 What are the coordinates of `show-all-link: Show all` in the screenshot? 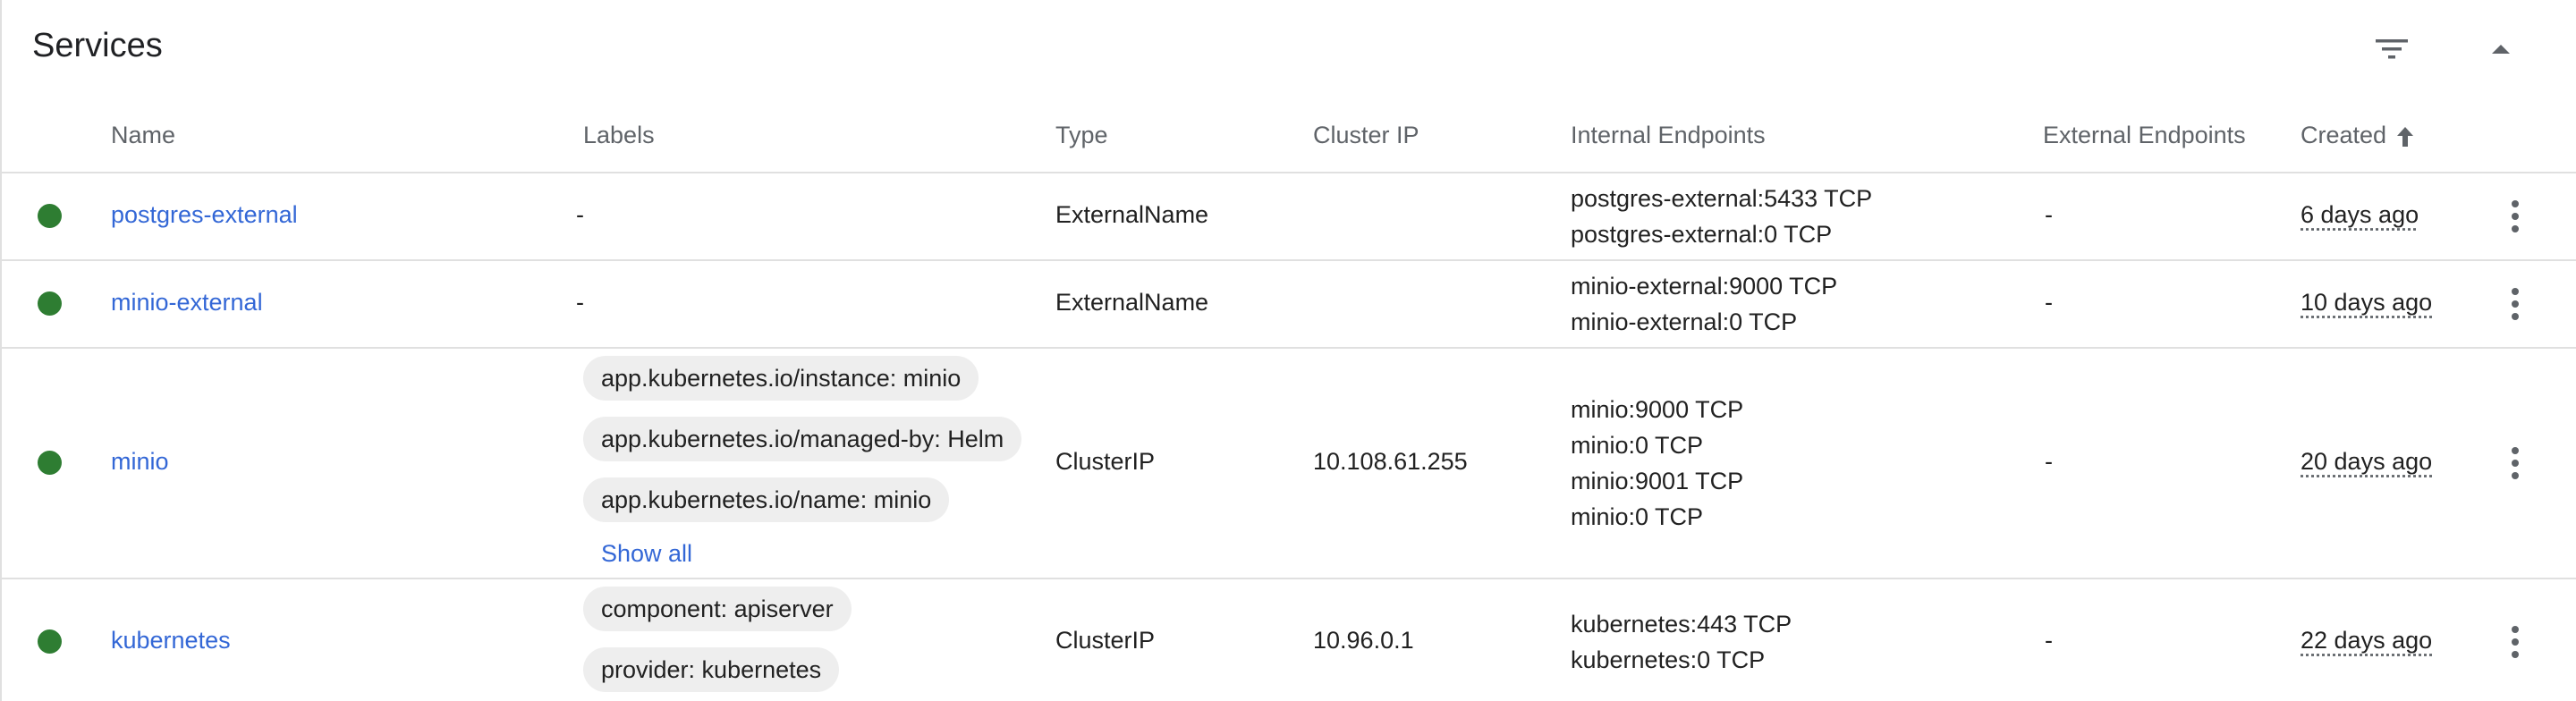 It's located at (646, 554).